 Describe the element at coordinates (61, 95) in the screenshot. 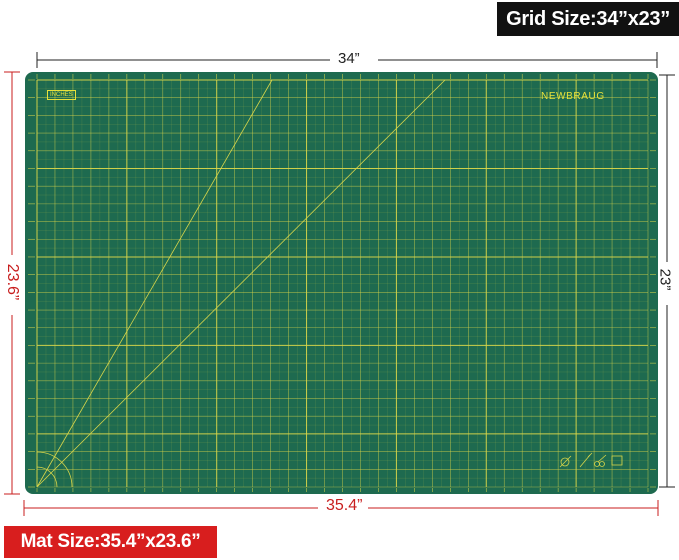

I see `unit-tag: INCHES` at that location.